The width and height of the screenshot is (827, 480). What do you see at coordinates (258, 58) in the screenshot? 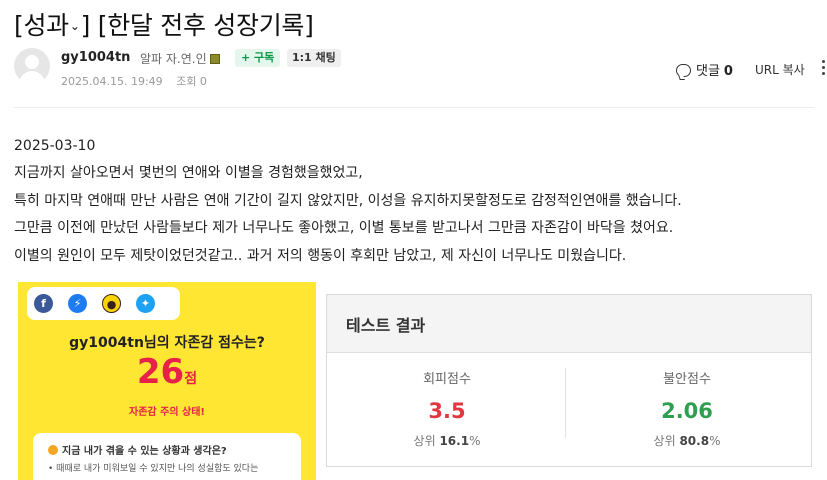
I see `subscribe-button: + 구독` at bounding box center [258, 58].